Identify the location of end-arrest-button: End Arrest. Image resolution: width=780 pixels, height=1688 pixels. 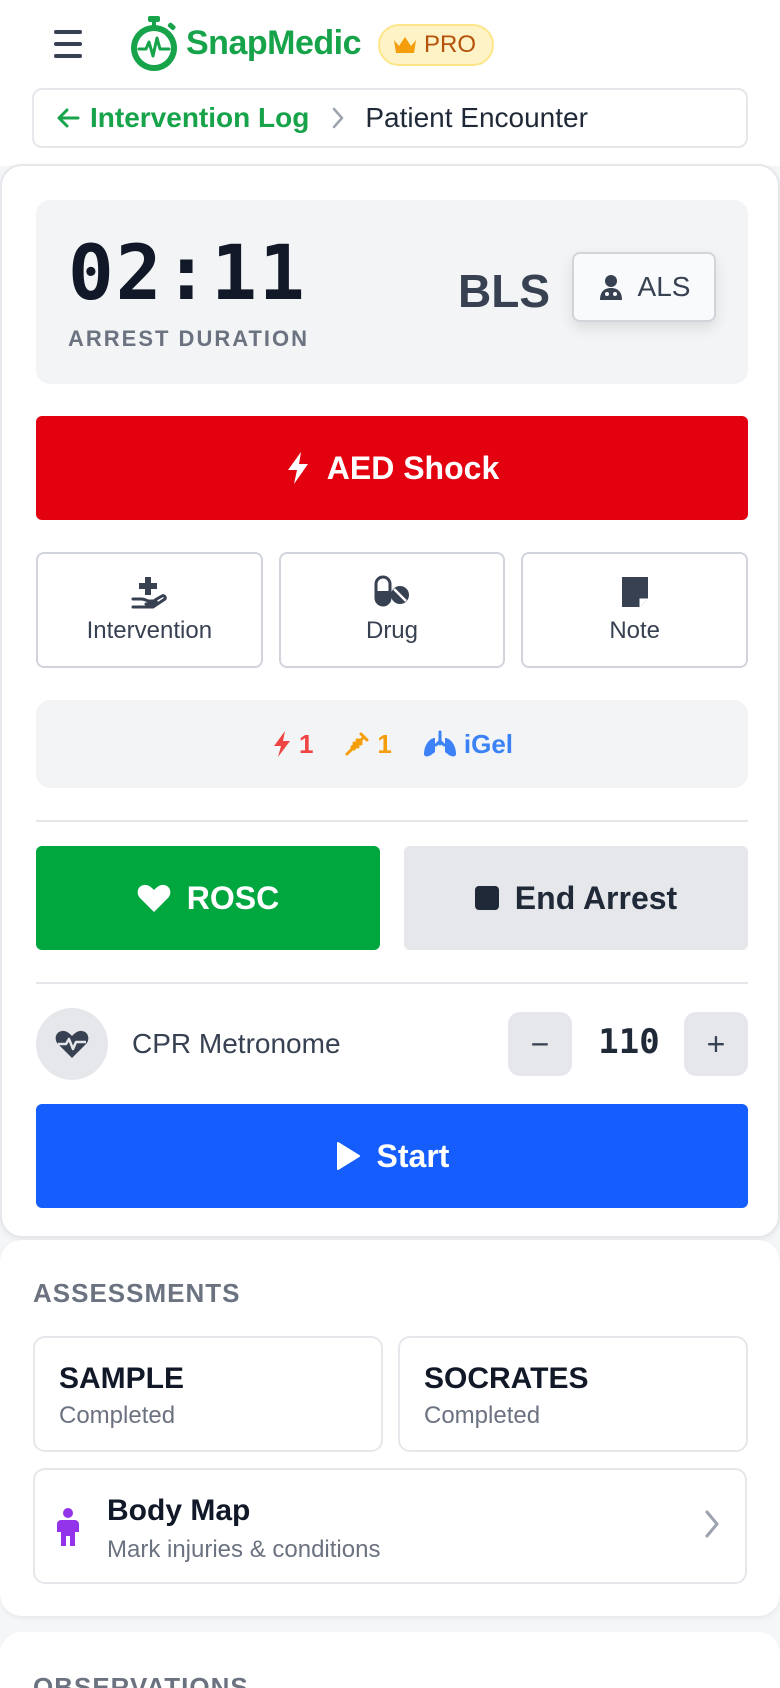
(576, 898).